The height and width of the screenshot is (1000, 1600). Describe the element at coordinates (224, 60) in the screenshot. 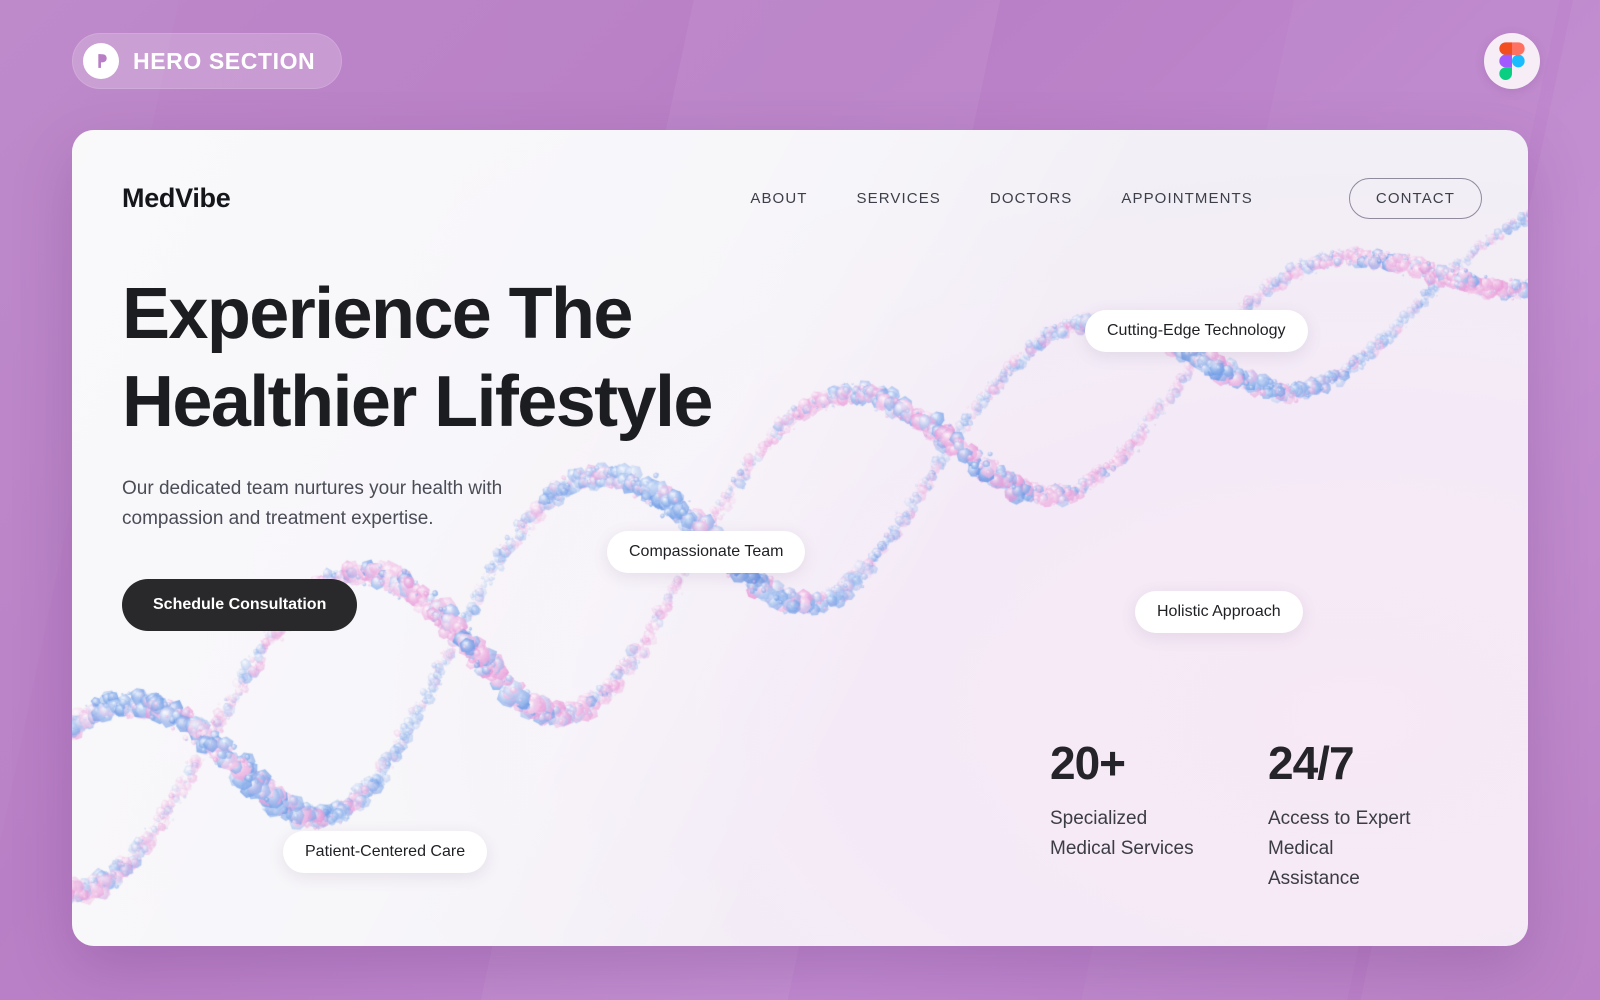

I see `hero-section-badge-label: HERO SECTION` at that location.